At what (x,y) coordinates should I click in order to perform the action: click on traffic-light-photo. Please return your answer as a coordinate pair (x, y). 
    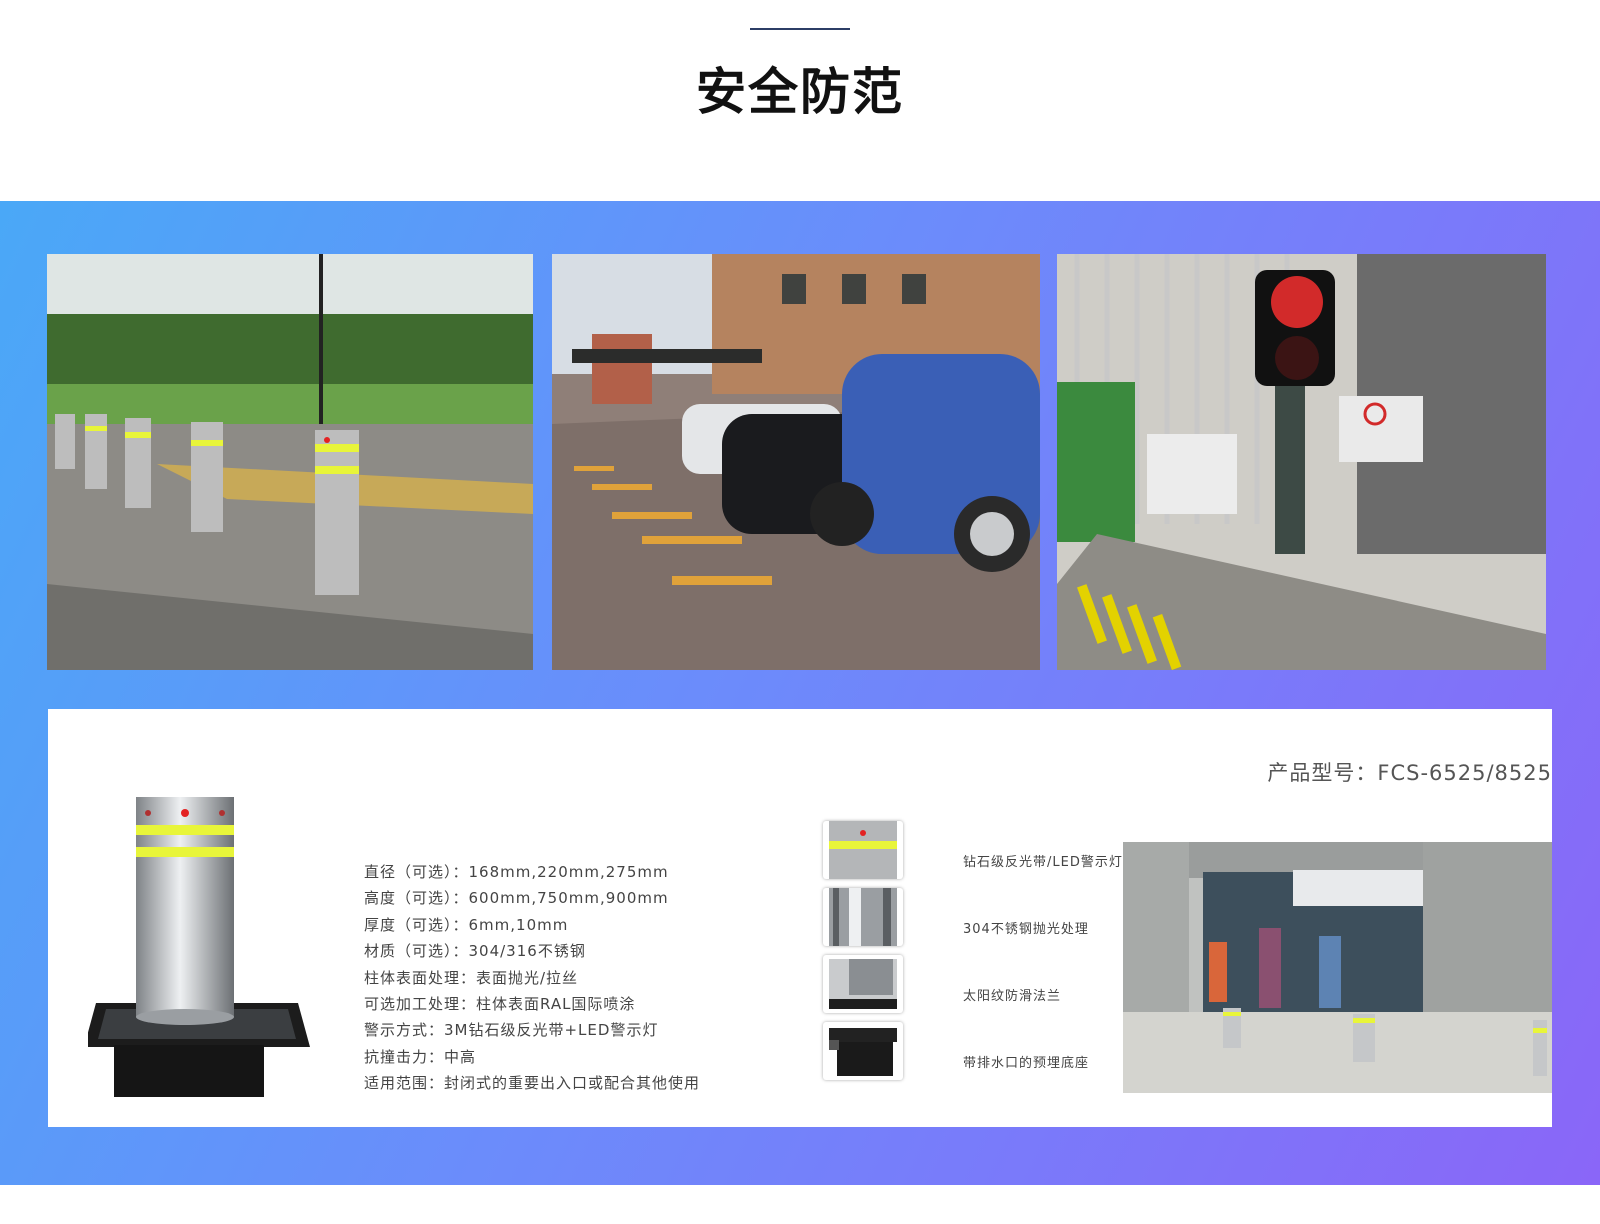
    Looking at the image, I should click on (1301, 462).